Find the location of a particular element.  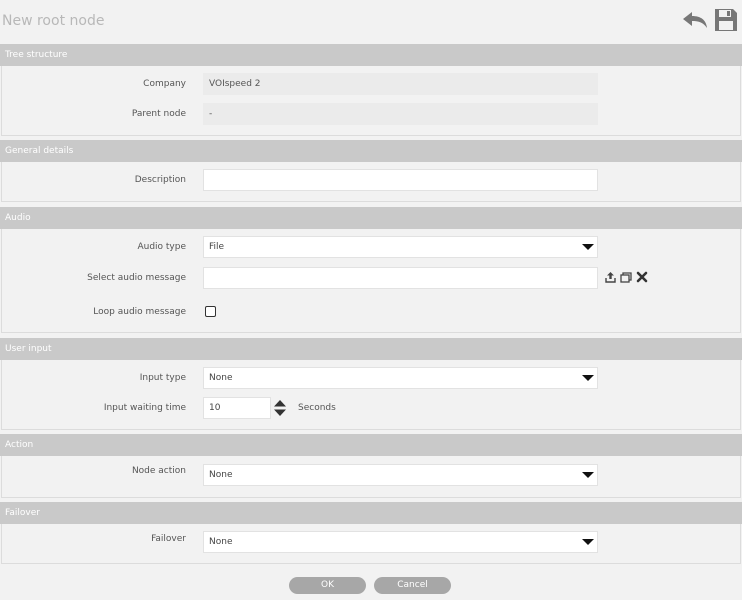

row-description: Description is located at coordinates (372, 180).